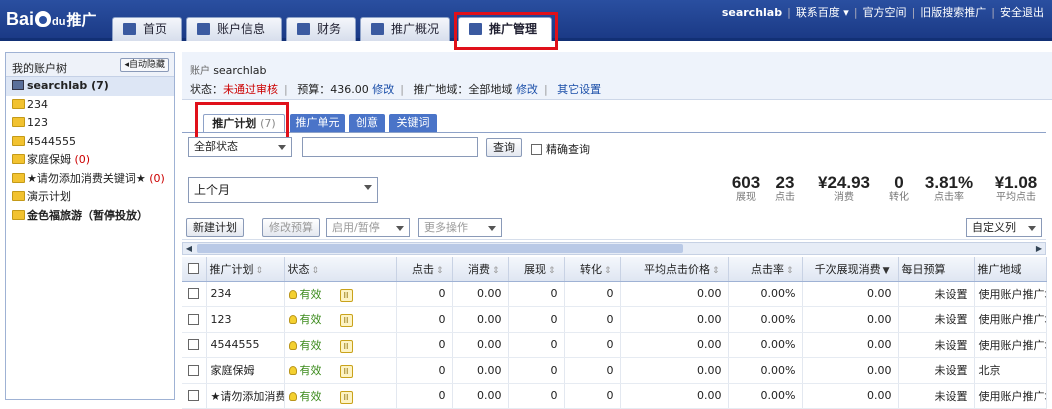 The image size is (1052, 409). I want to click on status-filter-select: 全部状态, so click(240, 147).